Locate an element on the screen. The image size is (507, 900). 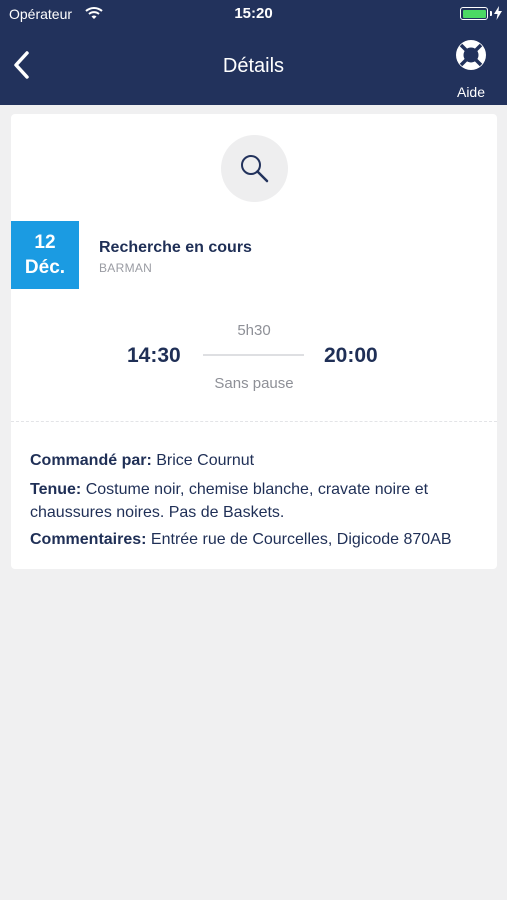
battery-level is located at coordinates (474, 13).